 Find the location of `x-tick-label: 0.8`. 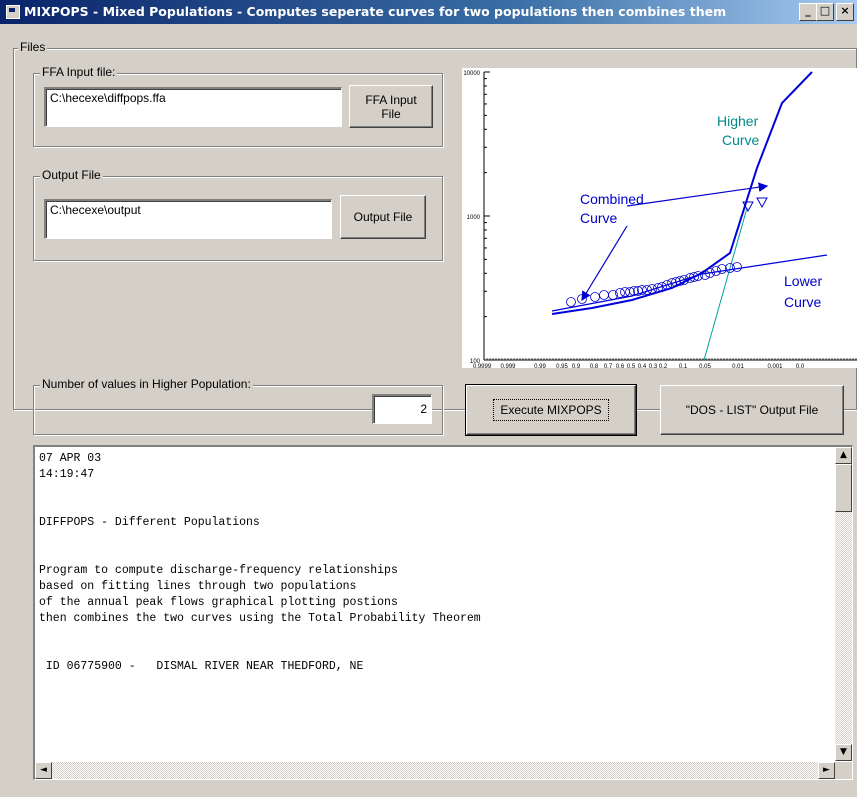

x-tick-label: 0.8 is located at coordinates (594, 366).